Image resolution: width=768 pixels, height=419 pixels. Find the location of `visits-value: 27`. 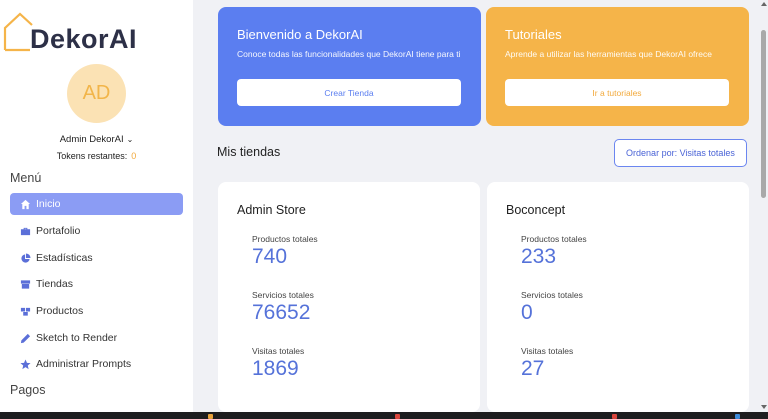

visits-value: 27 is located at coordinates (533, 368).